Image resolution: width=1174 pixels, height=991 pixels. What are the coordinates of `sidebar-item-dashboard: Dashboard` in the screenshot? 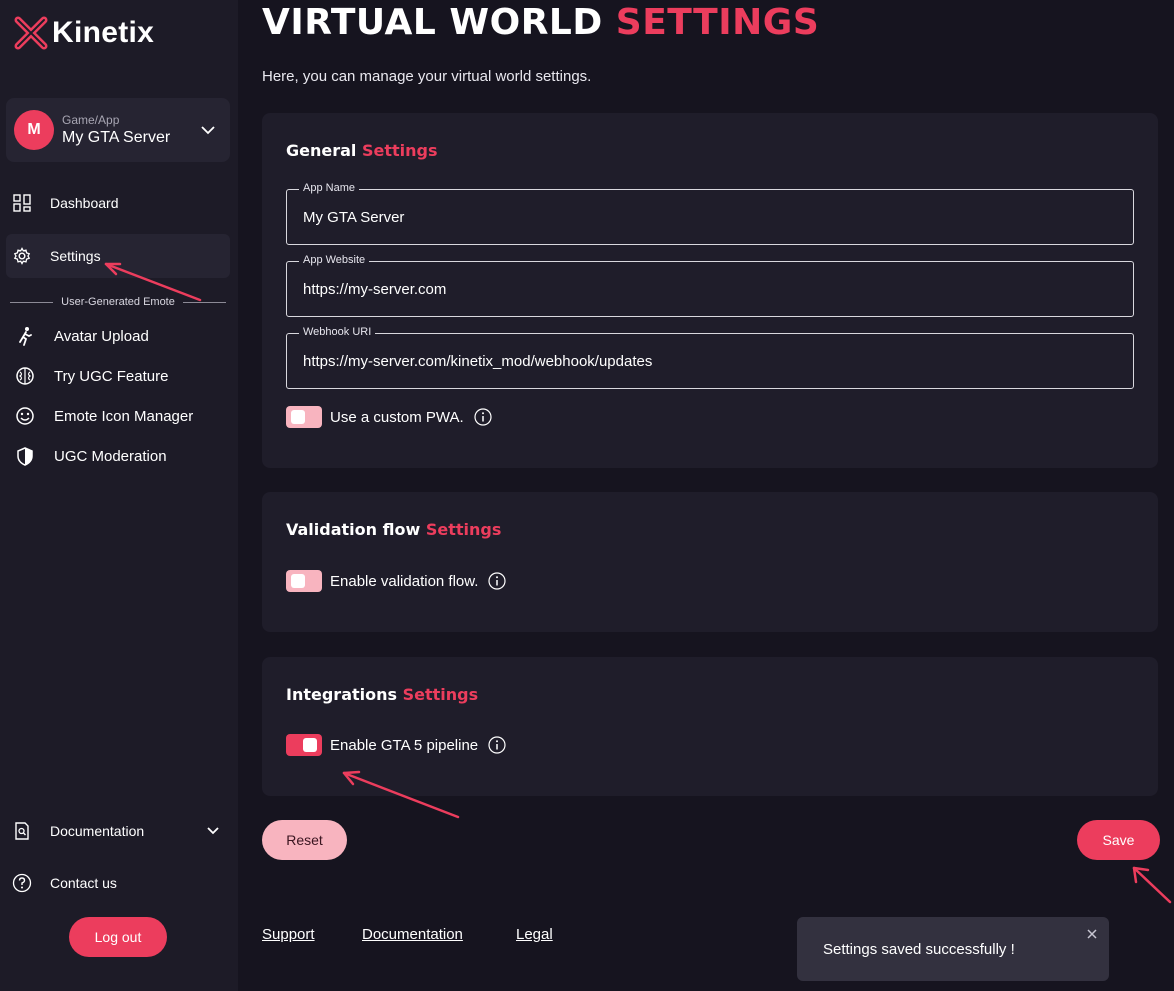 It's located at (118, 203).